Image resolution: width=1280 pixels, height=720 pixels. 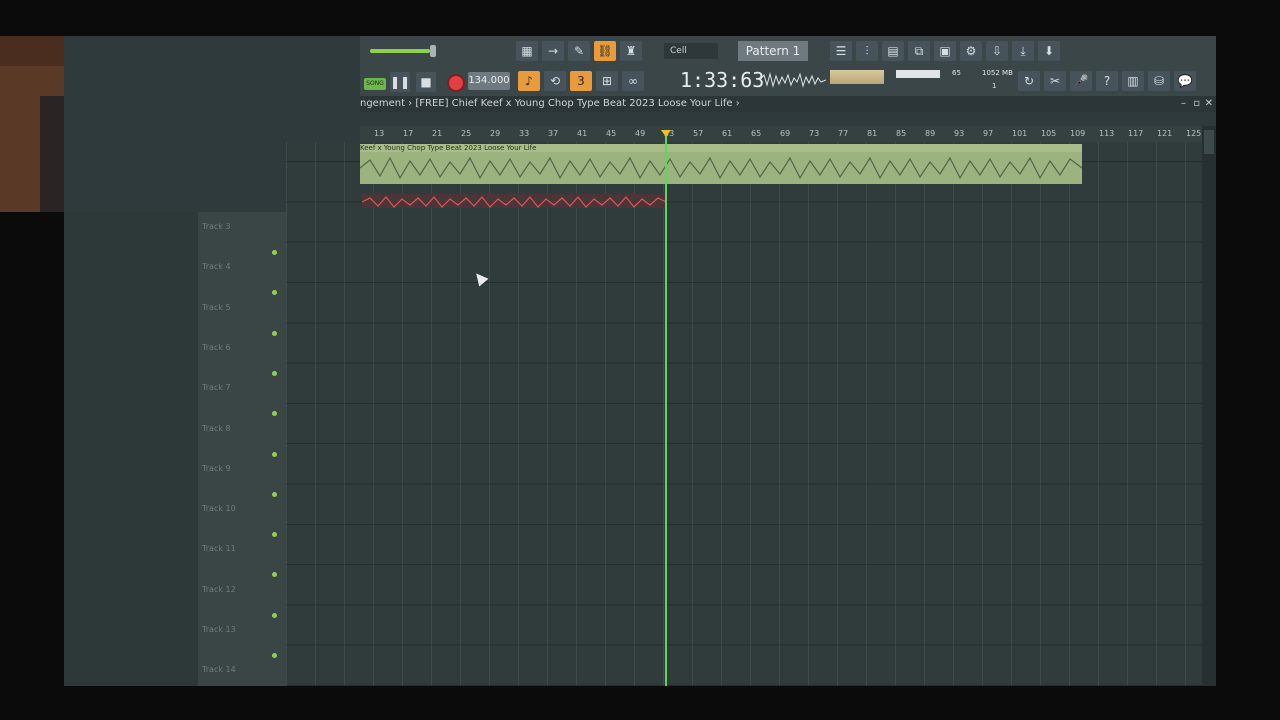 What do you see at coordinates (216, 387) in the screenshot?
I see `track-name: Track 7` at bounding box center [216, 387].